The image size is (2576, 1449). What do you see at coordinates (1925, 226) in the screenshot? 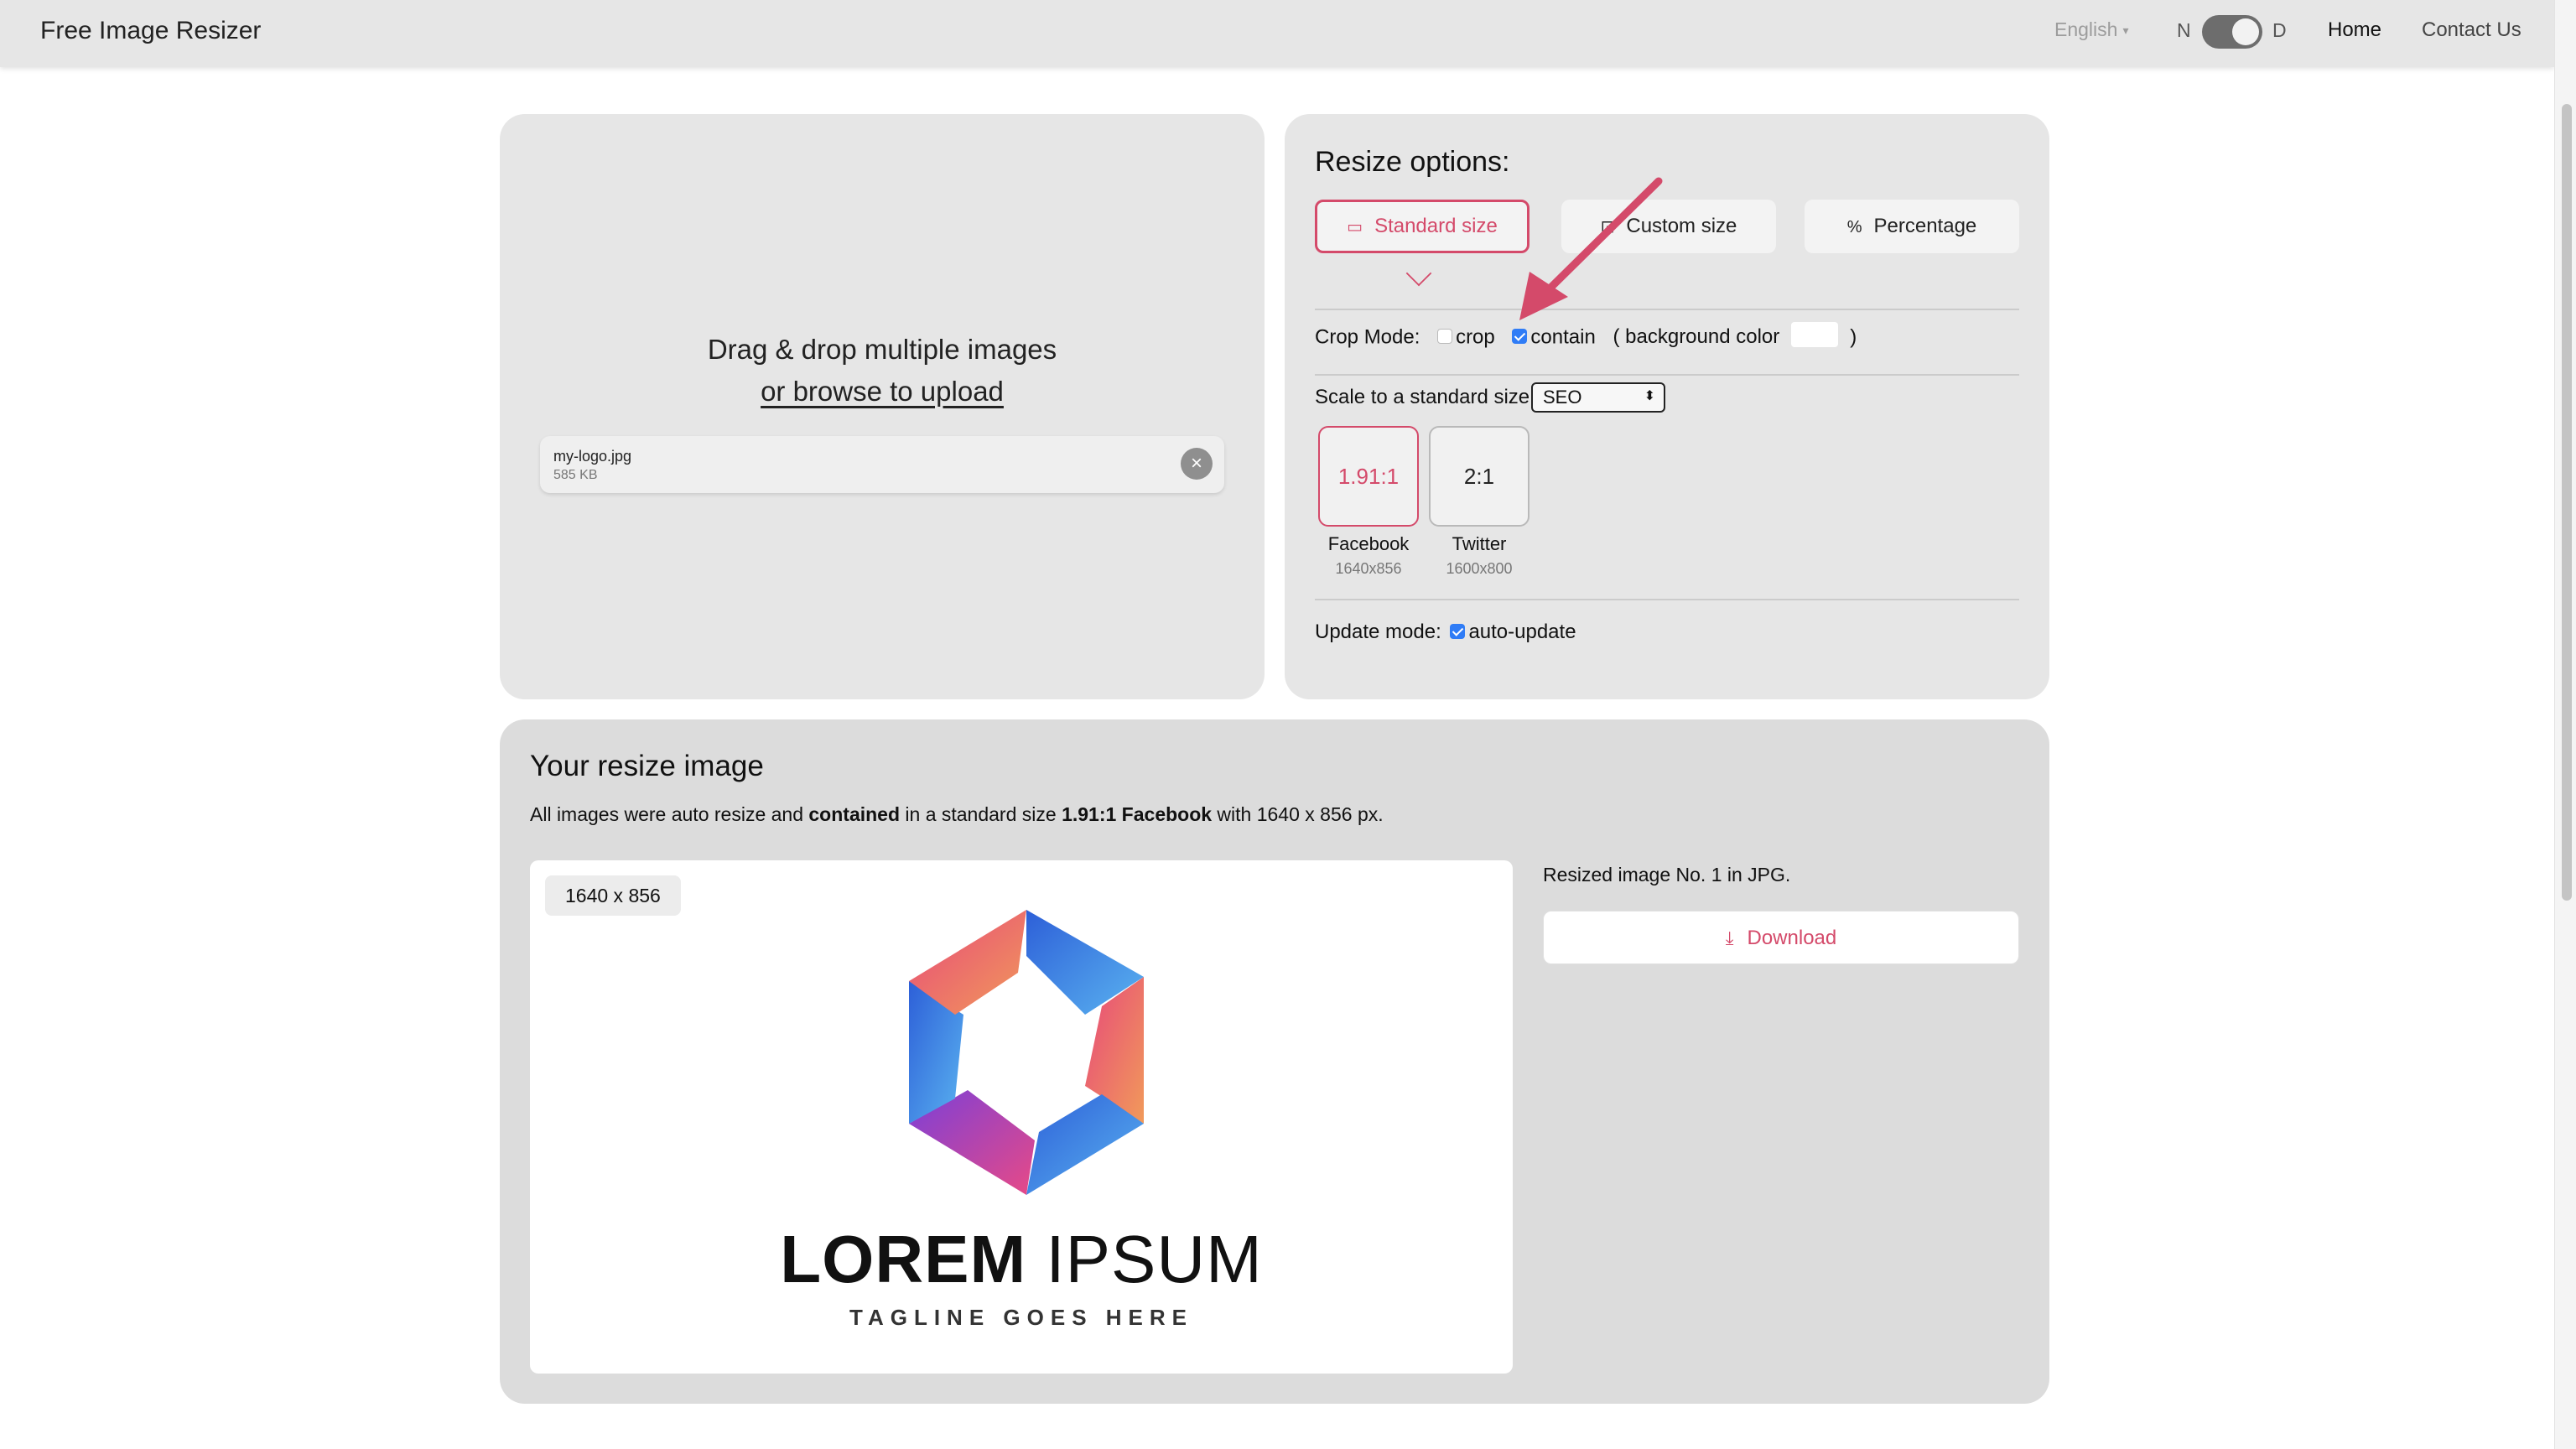
I see `tab-label: Percentage` at bounding box center [1925, 226].